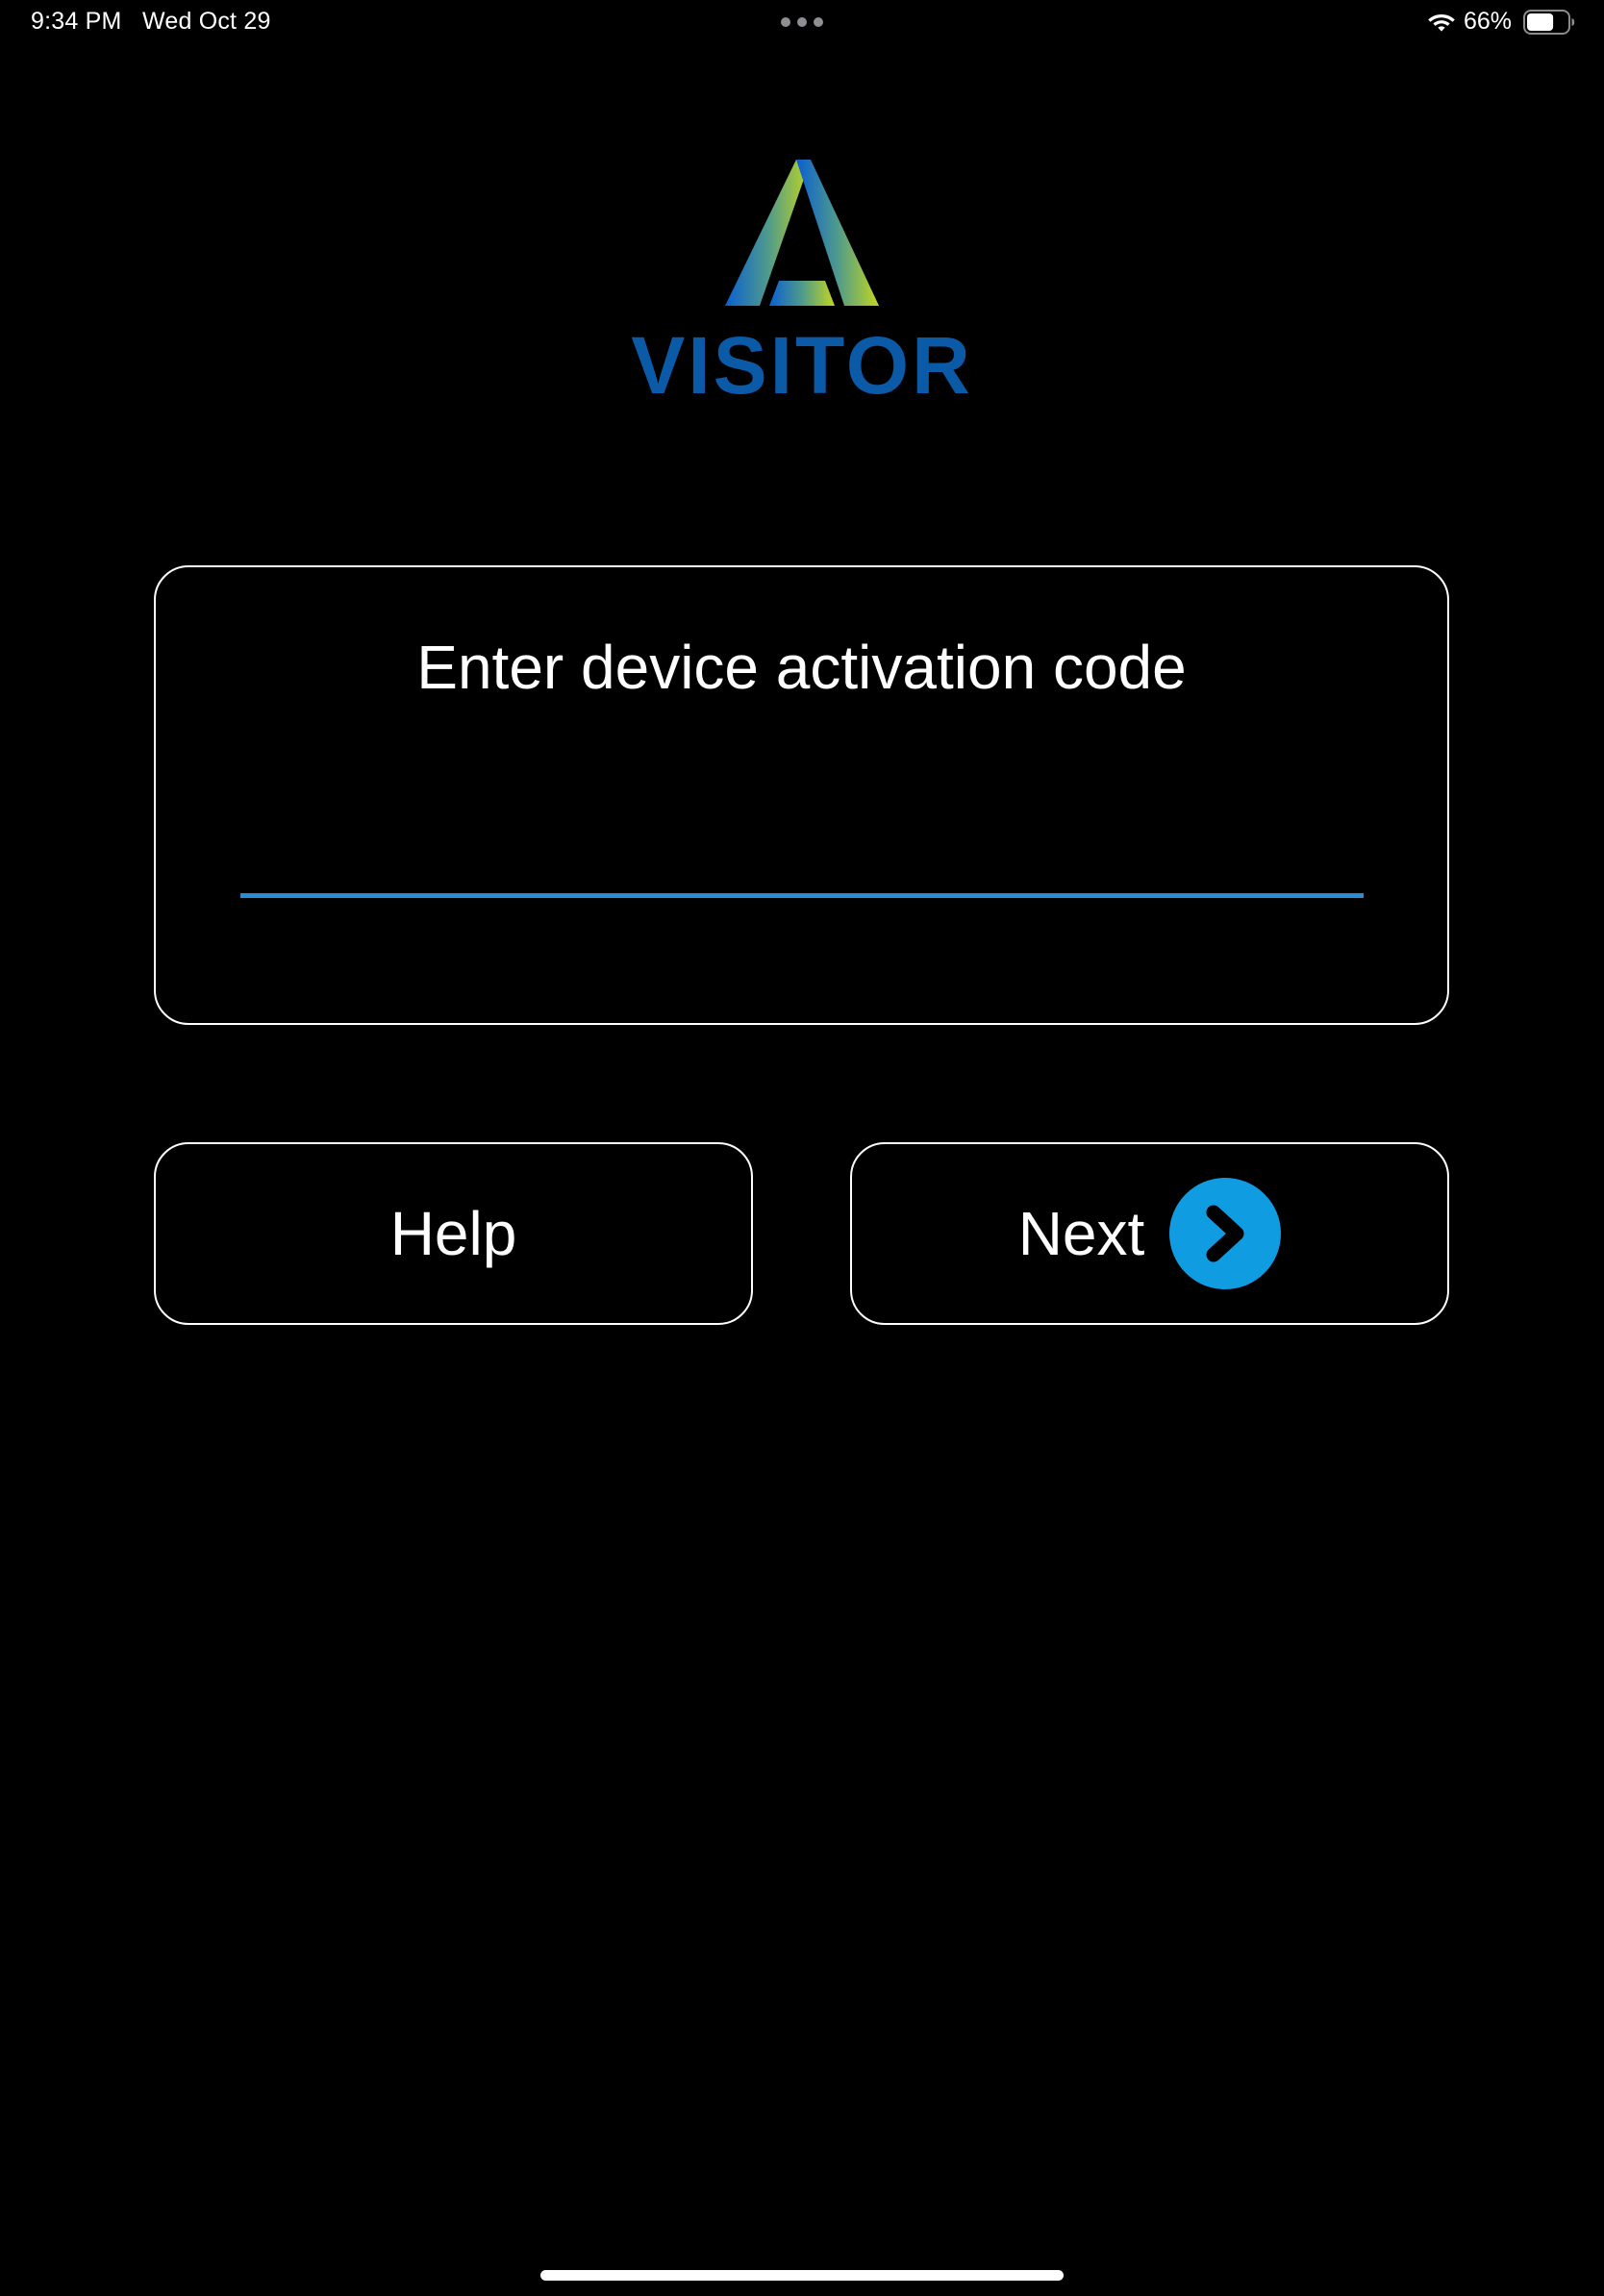 This screenshot has width=1604, height=2296. I want to click on ellipsis-icon, so click(802, 22).